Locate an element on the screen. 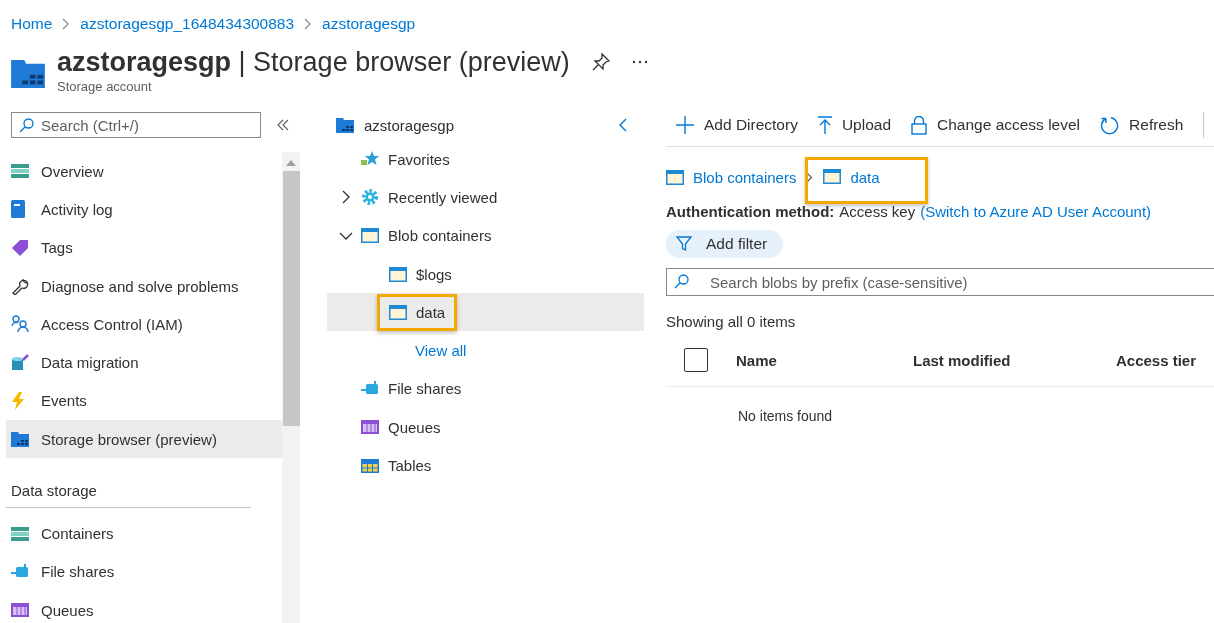 The height and width of the screenshot is (623, 1214). star-icon is located at coordinates (370, 159).